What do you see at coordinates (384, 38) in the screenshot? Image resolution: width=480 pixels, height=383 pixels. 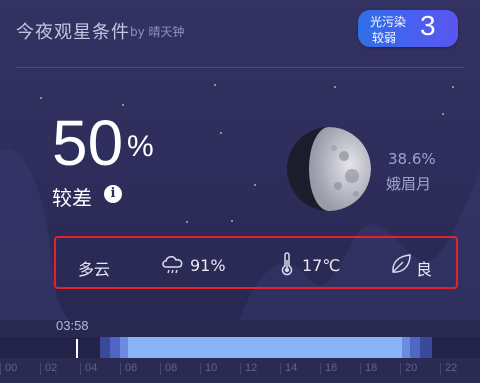 I see `pollution-level: 较弱` at bounding box center [384, 38].